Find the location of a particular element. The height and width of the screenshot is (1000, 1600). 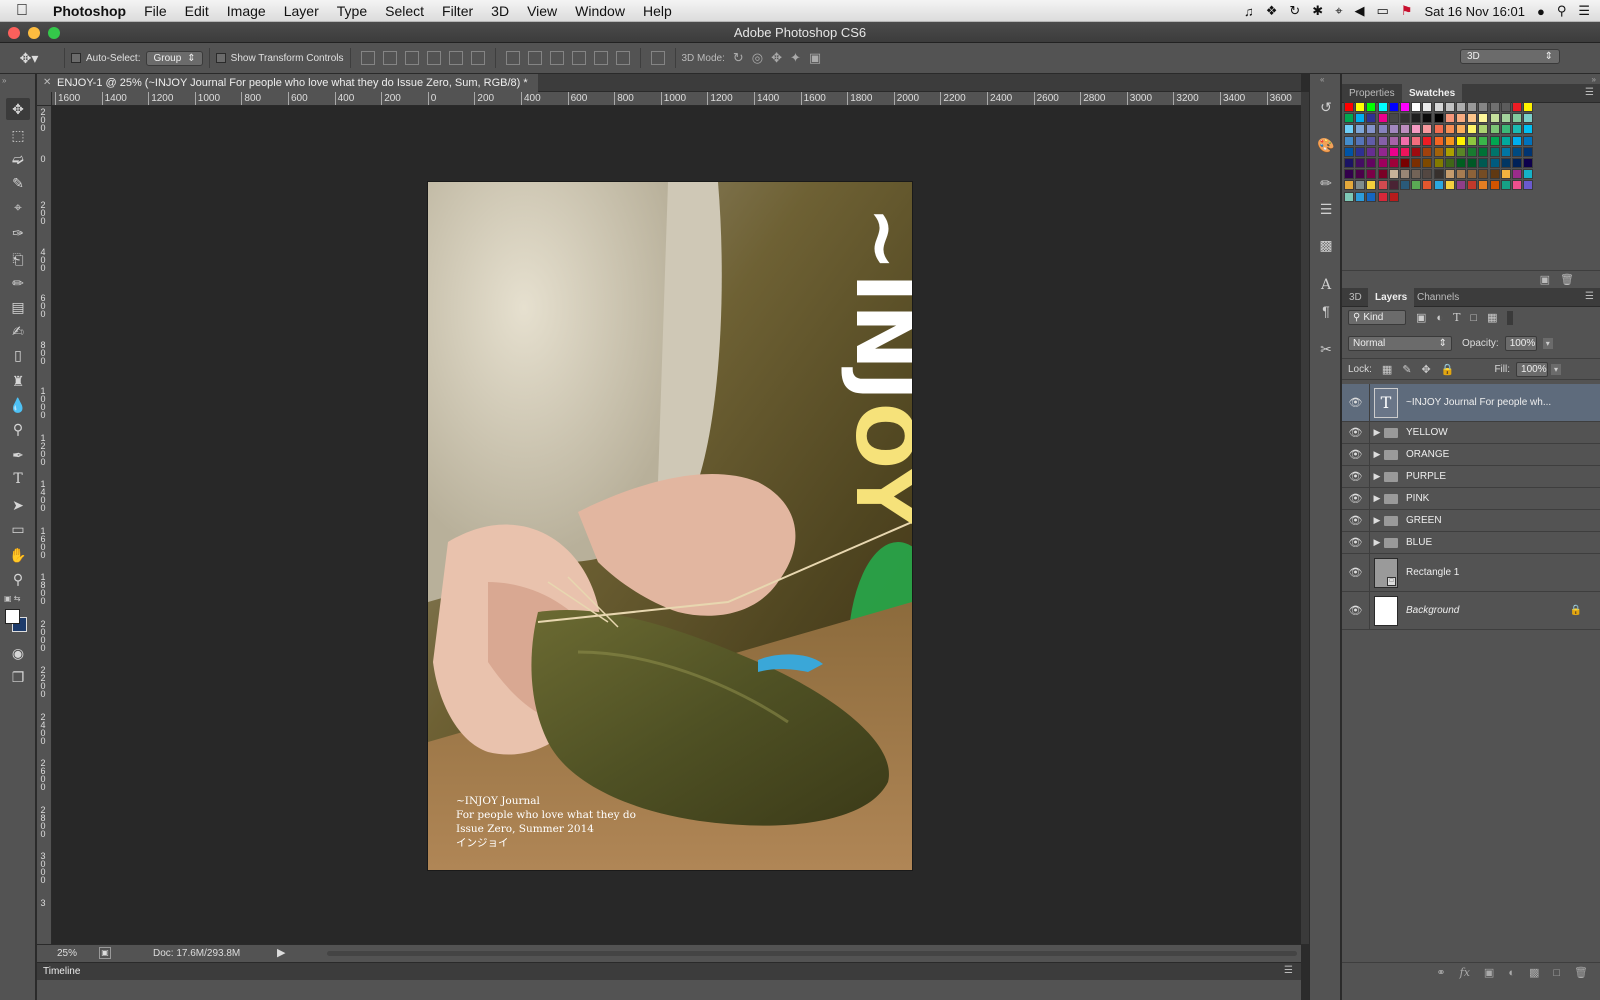

brush-tool-icon: ✏ is located at coordinates (18, 283).